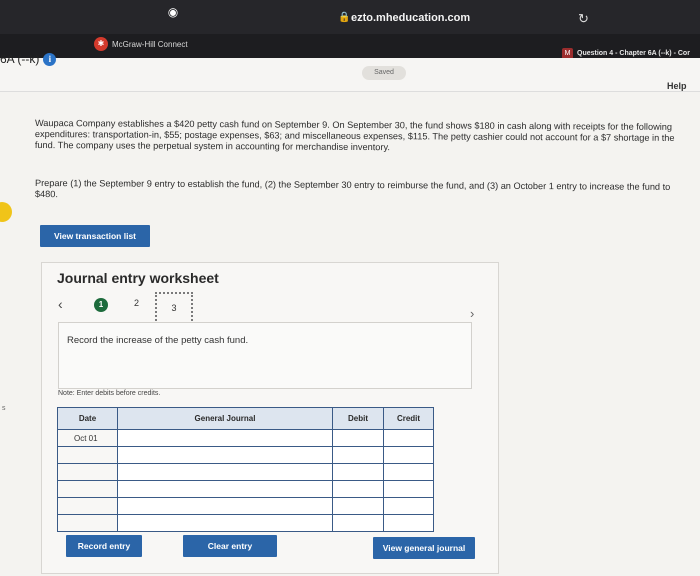 The height and width of the screenshot is (576, 700). I want to click on tab-label: McGraw-Hill Connect, so click(150, 44).